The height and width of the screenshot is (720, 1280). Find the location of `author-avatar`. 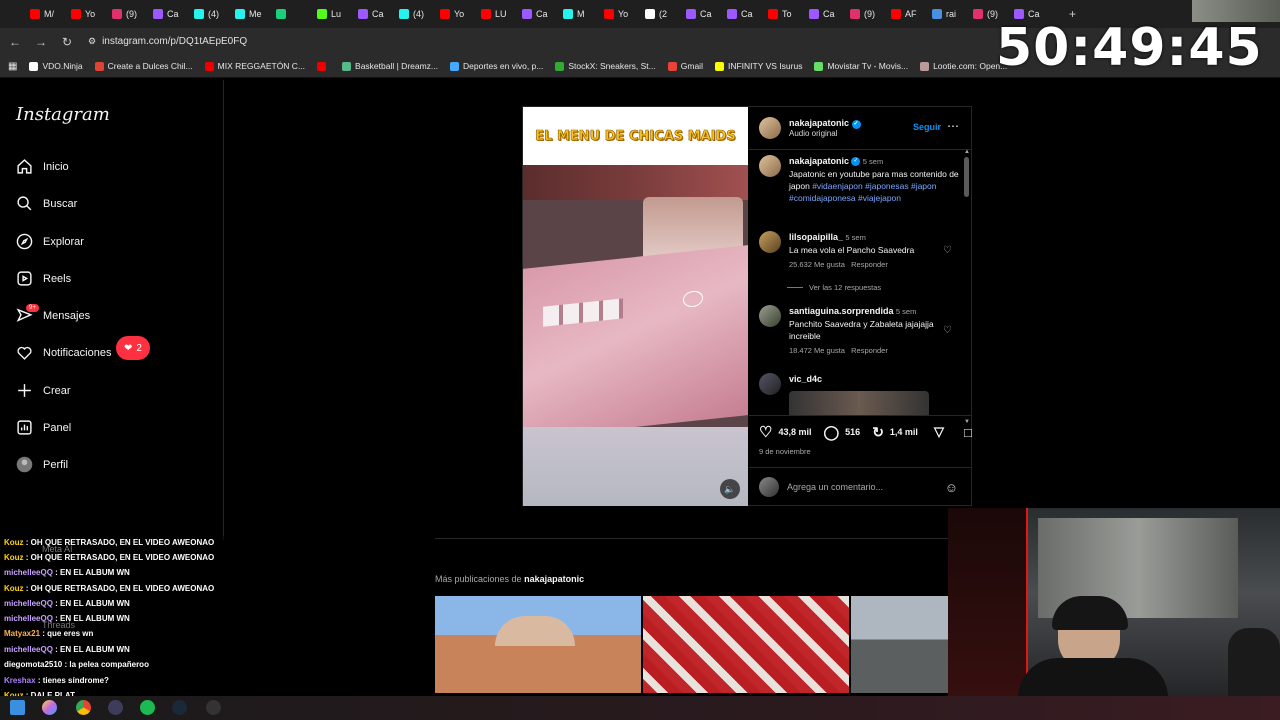

author-avatar is located at coordinates (770, 128).